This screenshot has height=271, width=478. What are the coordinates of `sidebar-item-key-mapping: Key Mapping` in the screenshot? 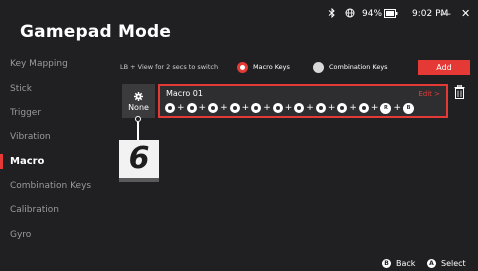 It's located at (54, 64).